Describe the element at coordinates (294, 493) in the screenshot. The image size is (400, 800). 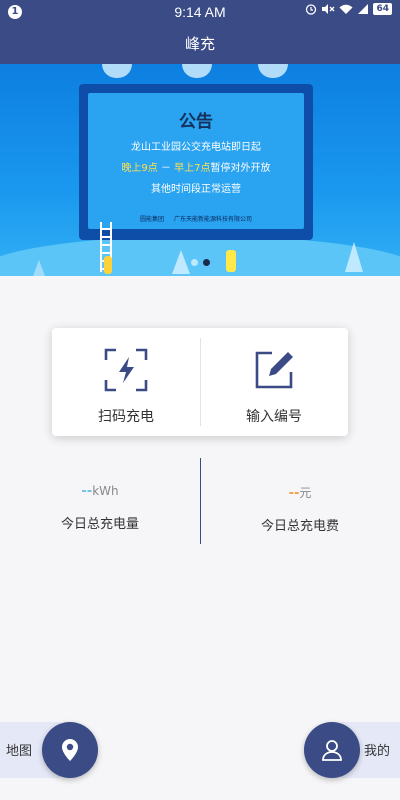
I see `cost-value: --` at that location.